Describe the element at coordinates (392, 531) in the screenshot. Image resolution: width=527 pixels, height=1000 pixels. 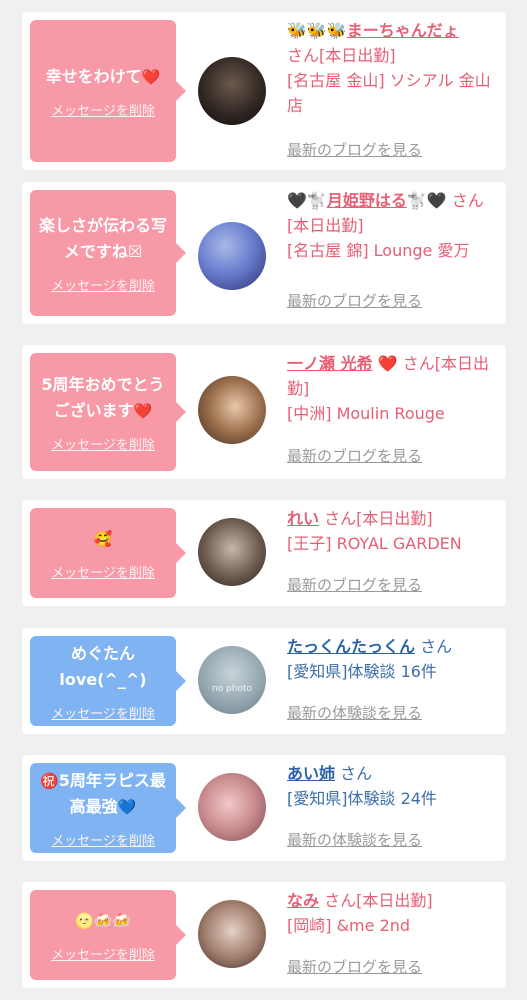
I see `user-info: れい さん[本日出勤] [王子] ROYAL GARDEN` at that location.